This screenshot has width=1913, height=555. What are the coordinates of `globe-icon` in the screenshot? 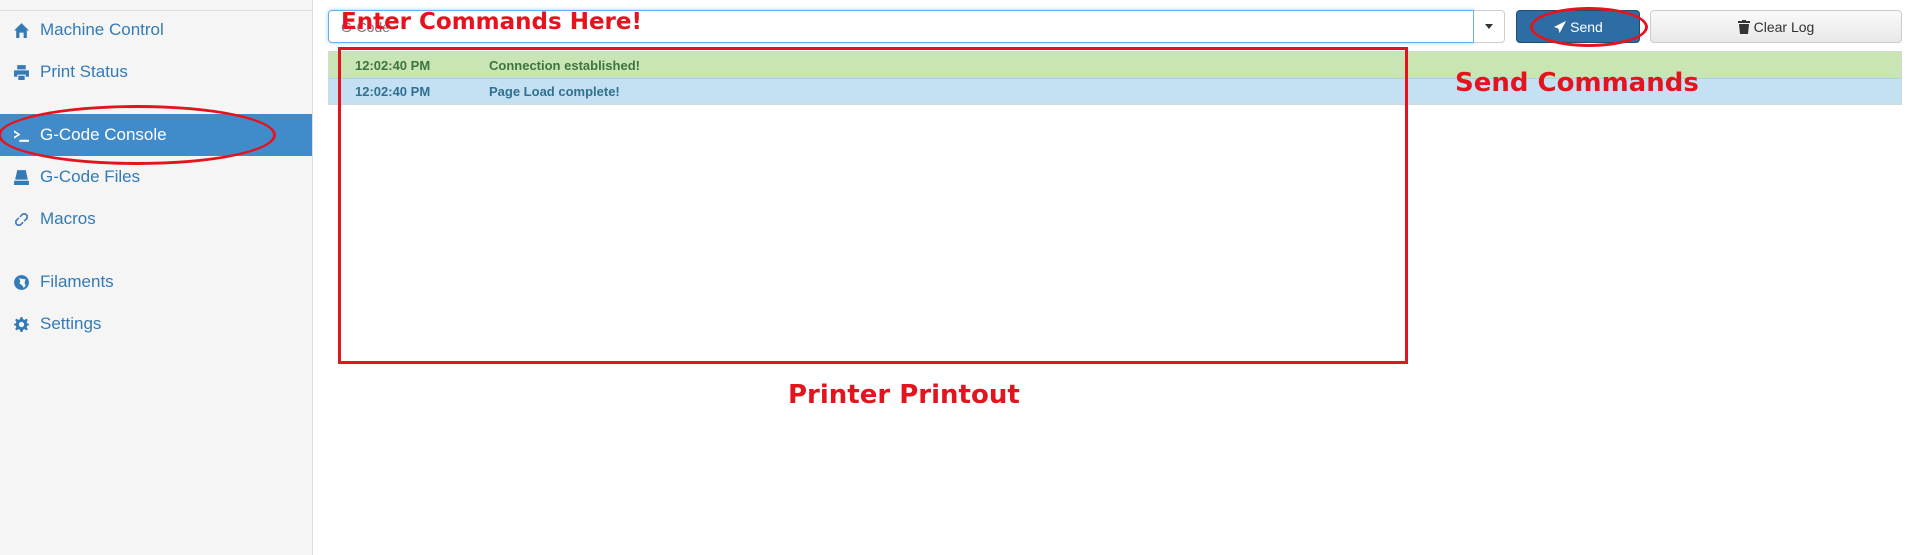 It's located at (21, 282).